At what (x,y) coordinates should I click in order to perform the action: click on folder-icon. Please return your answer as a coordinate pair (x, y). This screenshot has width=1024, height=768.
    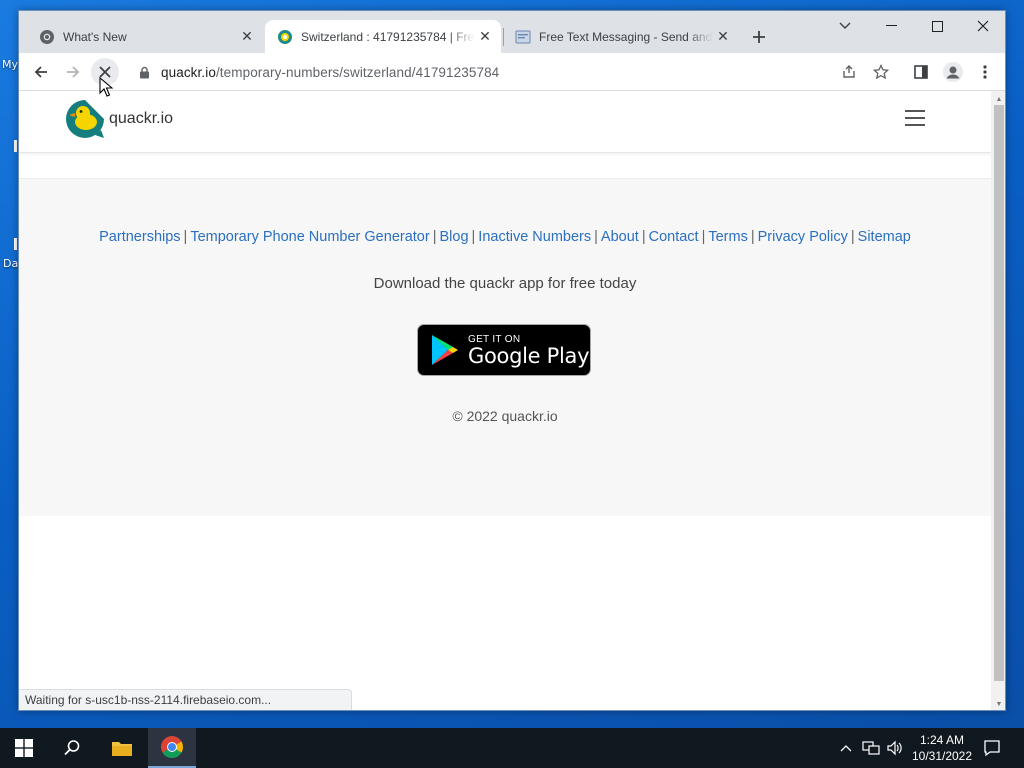
    Looking at the image, I should click on (122, 749).